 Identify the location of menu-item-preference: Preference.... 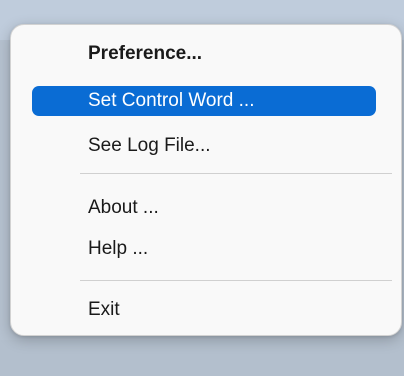
(204, 54).